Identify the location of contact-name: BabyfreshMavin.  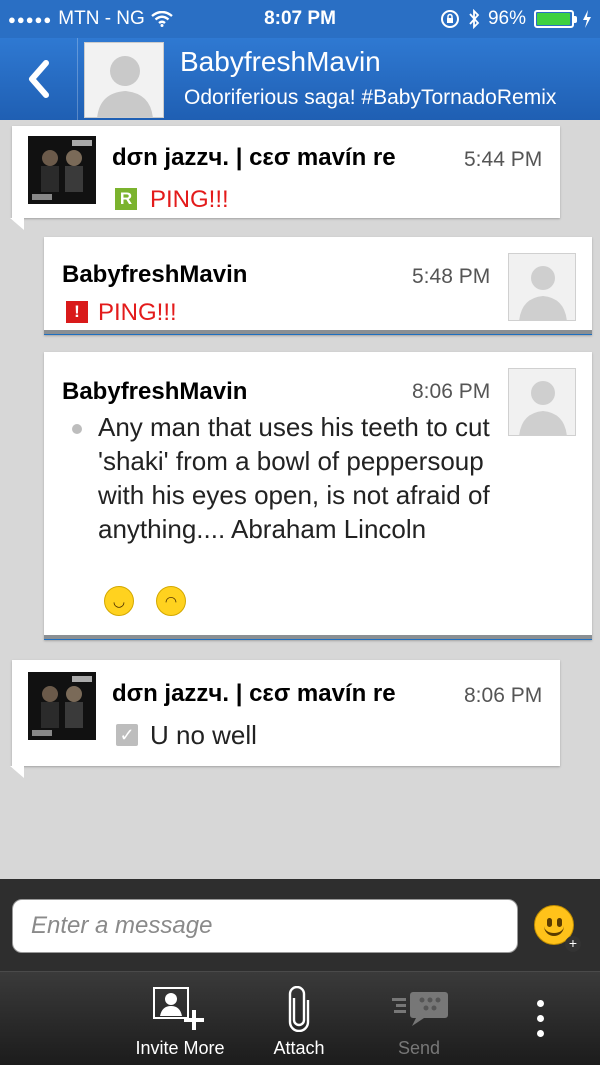
(280, 62).